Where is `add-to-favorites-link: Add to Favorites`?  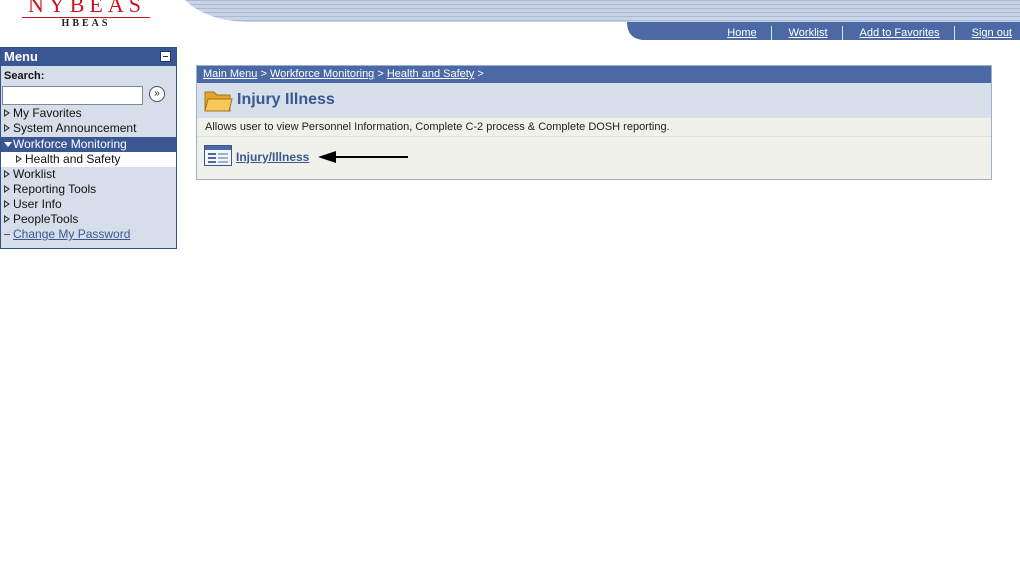 add-to-favorites-link: Add to Favorites is located at coordinates (890, 33).